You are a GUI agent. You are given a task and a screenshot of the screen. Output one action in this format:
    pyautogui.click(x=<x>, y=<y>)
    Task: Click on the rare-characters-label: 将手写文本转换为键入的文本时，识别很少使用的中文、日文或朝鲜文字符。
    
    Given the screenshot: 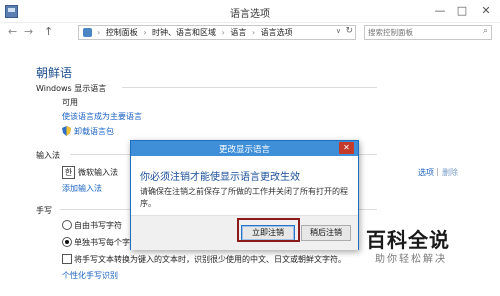 What is the action you would take?
    pyautogui.click(x=210, y=259)
    